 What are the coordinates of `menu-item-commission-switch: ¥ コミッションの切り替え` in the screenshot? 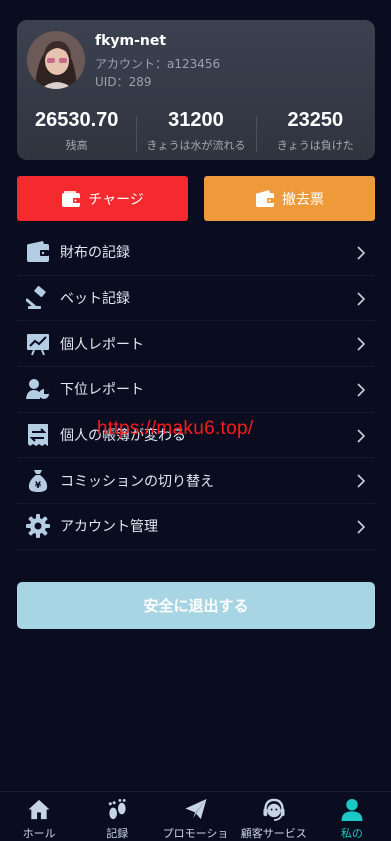 It's located at (196, 481).